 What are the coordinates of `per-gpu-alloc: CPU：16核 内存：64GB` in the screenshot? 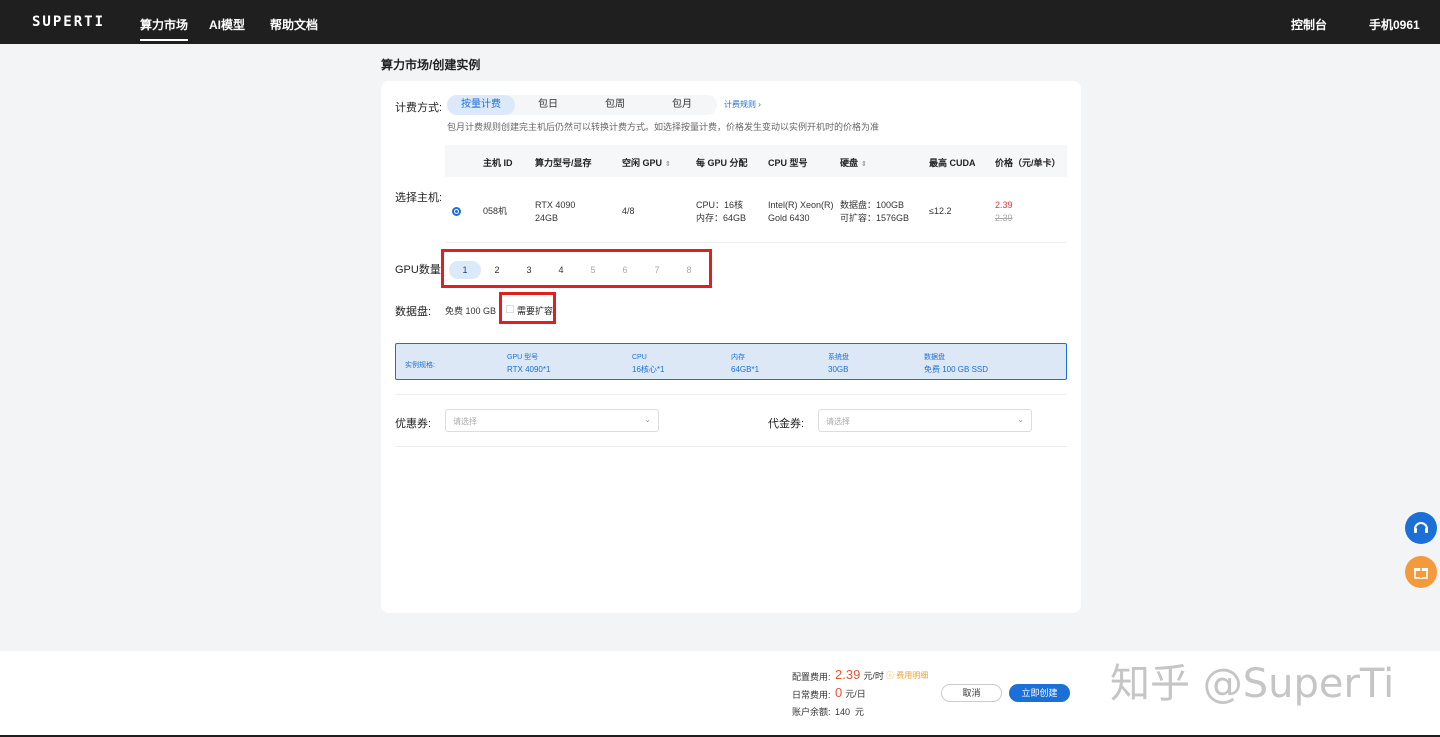 It's located at (721, 211).